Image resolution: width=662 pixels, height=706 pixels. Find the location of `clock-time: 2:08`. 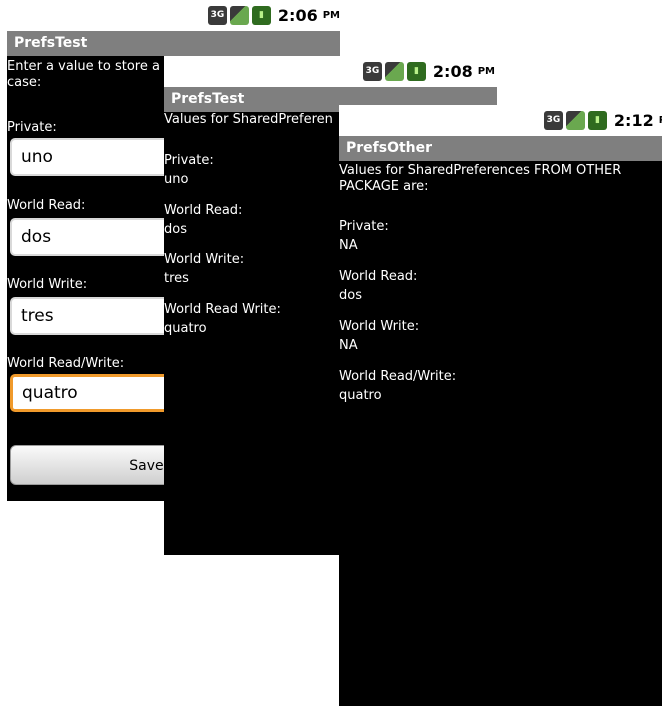

clock-time: 2:08 is located at coordinates (452, 71).